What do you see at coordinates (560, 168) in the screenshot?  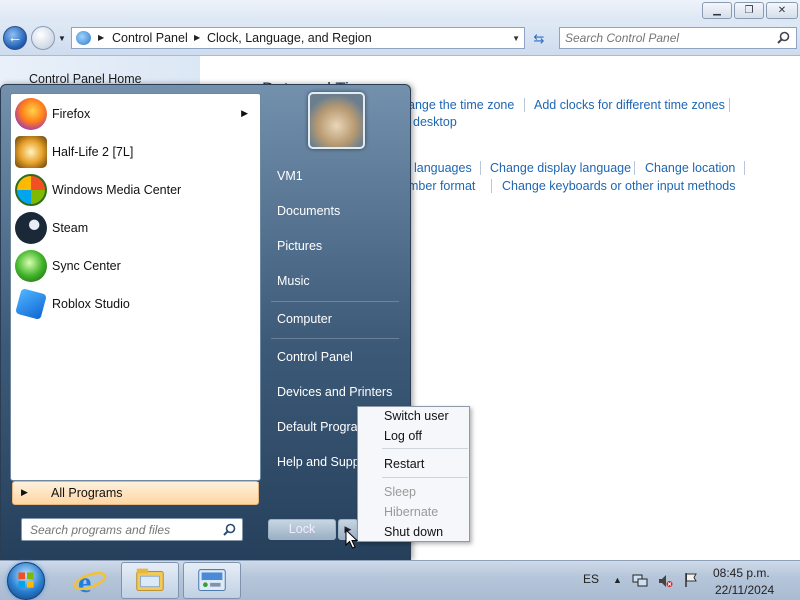 I see `change-display-language-link: Change display language` at bounding box center [560, 168].